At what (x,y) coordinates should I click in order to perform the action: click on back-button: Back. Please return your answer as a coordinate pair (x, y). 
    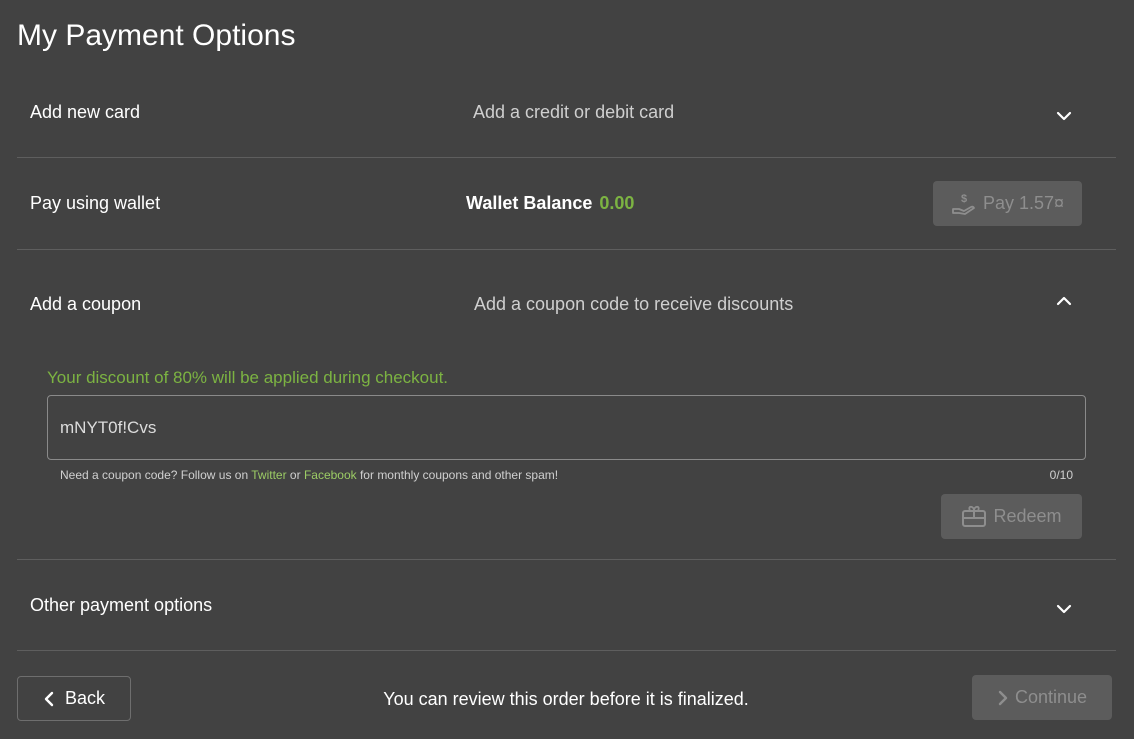
    Looking at the image, I should click on (74, 698).